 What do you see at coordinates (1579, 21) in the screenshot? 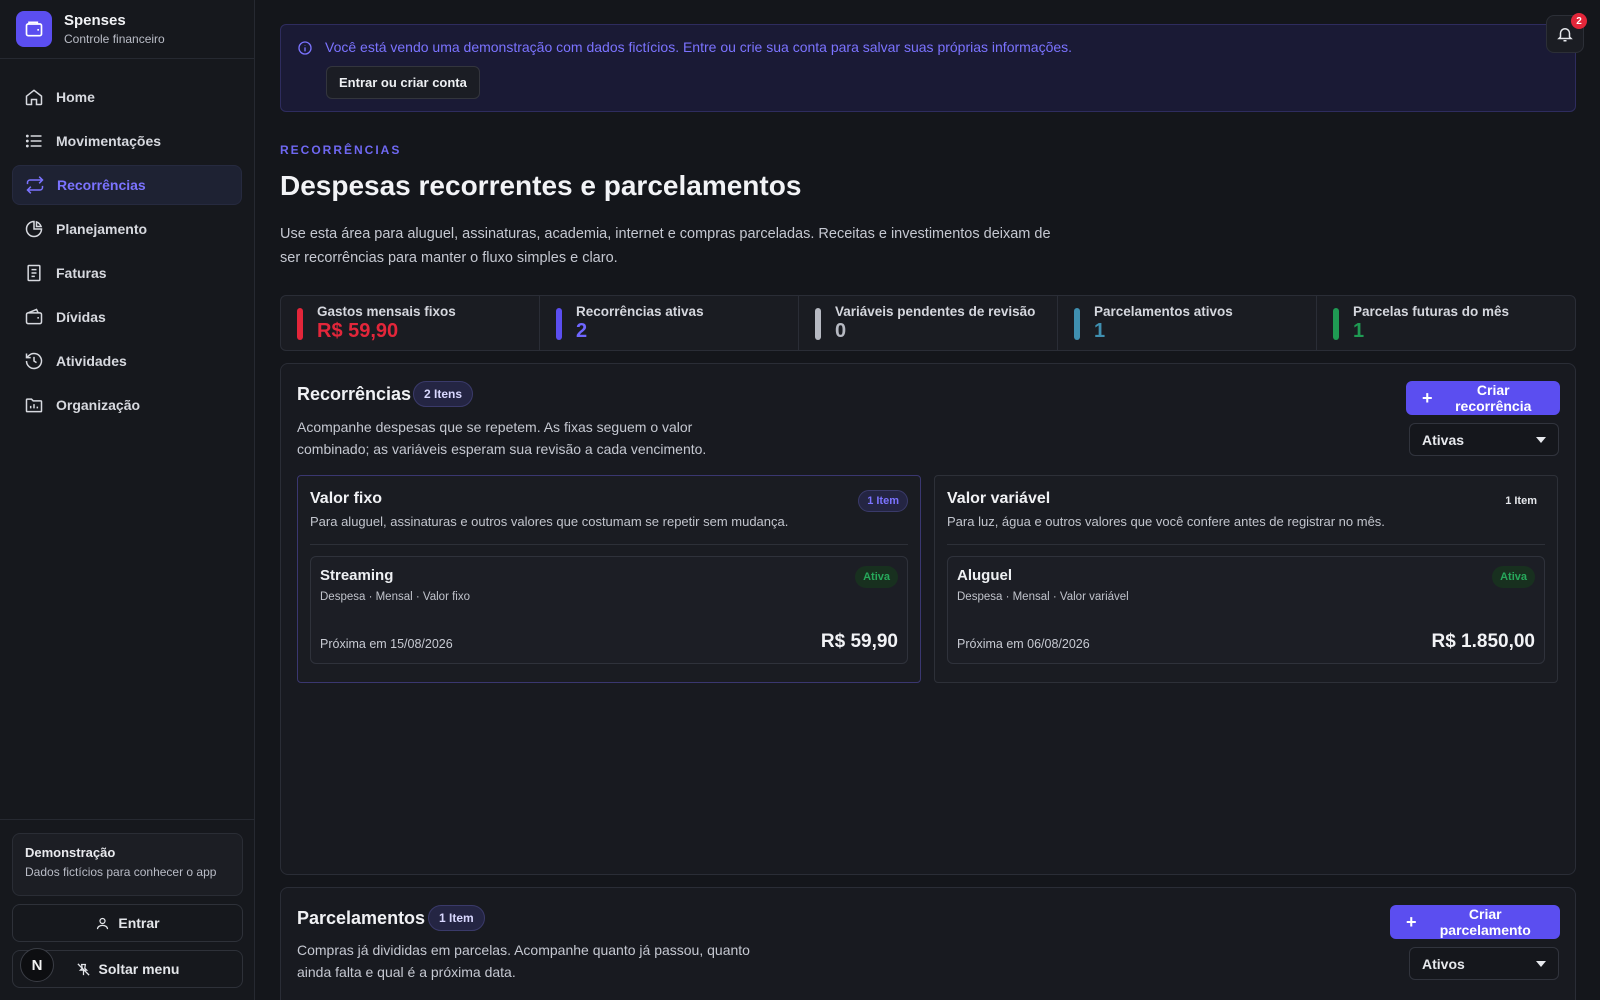
I see `notification-count-badge: 2` at bounding box center [1579, 21].